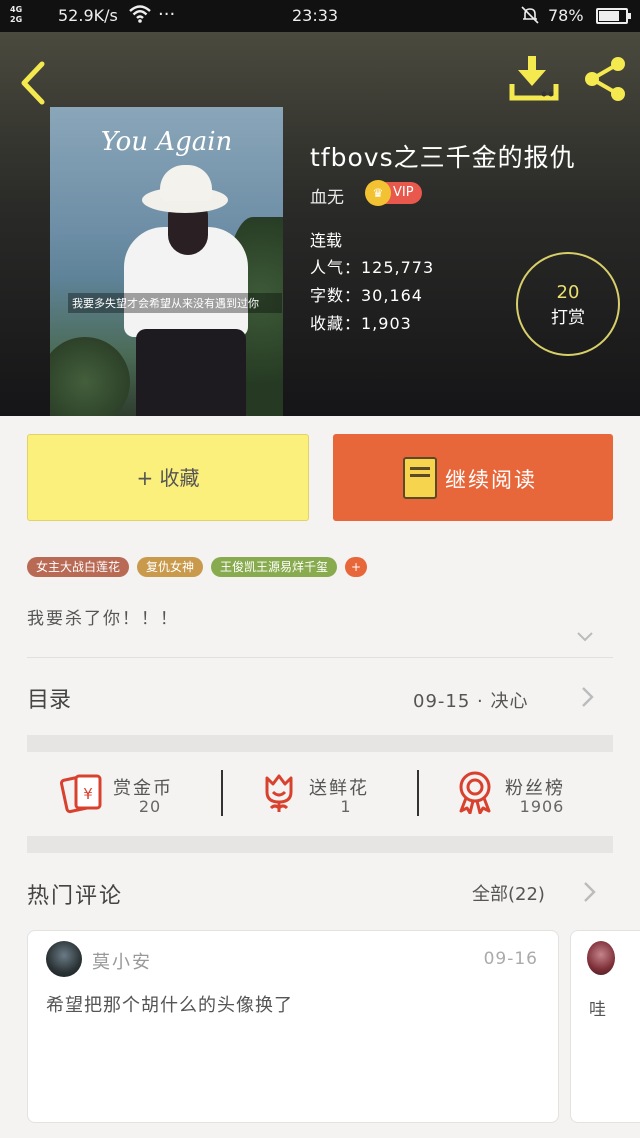 The image size is (640, 1138). What do you see at coordinates (508, 893) in the screenshot?
I see `all-comments-link: 全部(22)` at bounding box center [508, 893].